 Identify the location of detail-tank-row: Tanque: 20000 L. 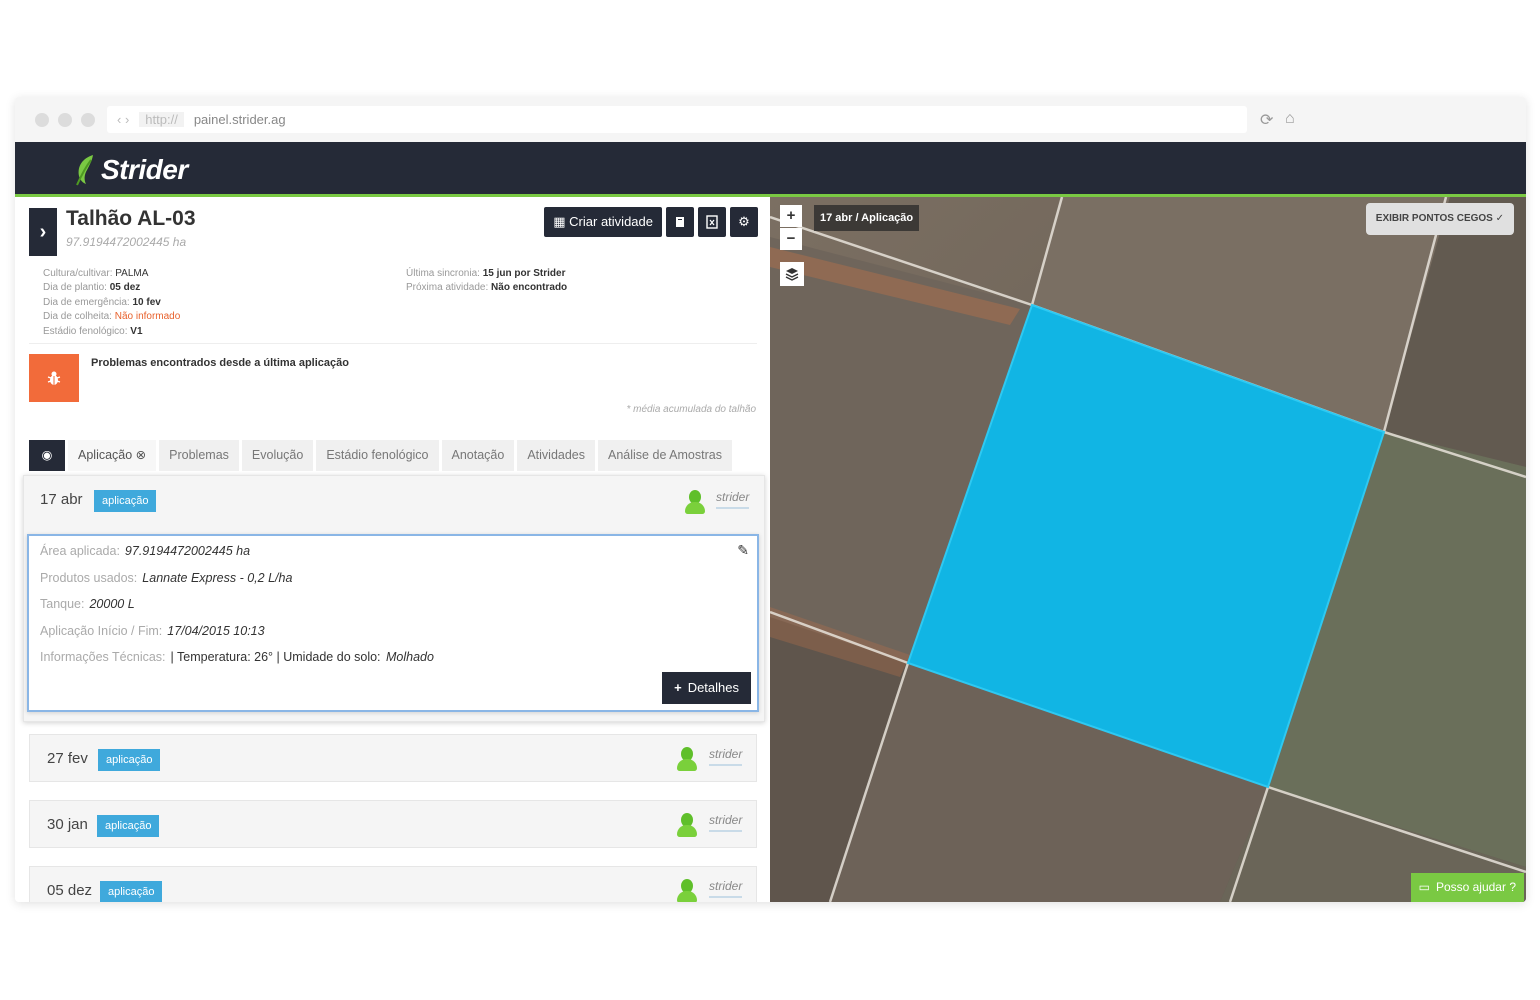
(87, 604).